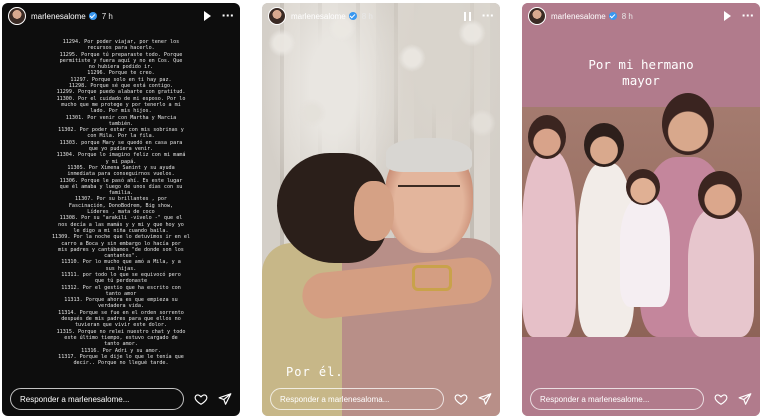 This screenshot has height=419, width=760. What do you see at coordinates (720, 195) in the screenshot?
I see `girl-right-head` at bounding box center [720, 195].